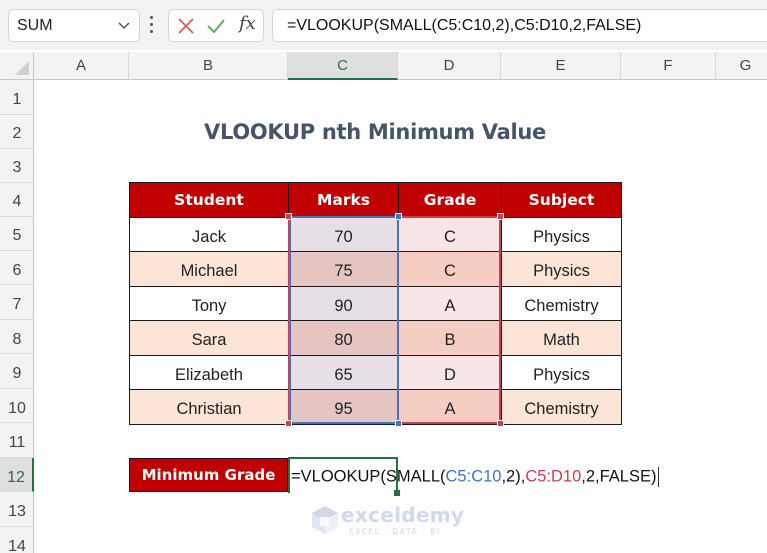  Describe the element at coordinates (17, 268) in the screenshot. I see `row-header-6: 6` at that location.